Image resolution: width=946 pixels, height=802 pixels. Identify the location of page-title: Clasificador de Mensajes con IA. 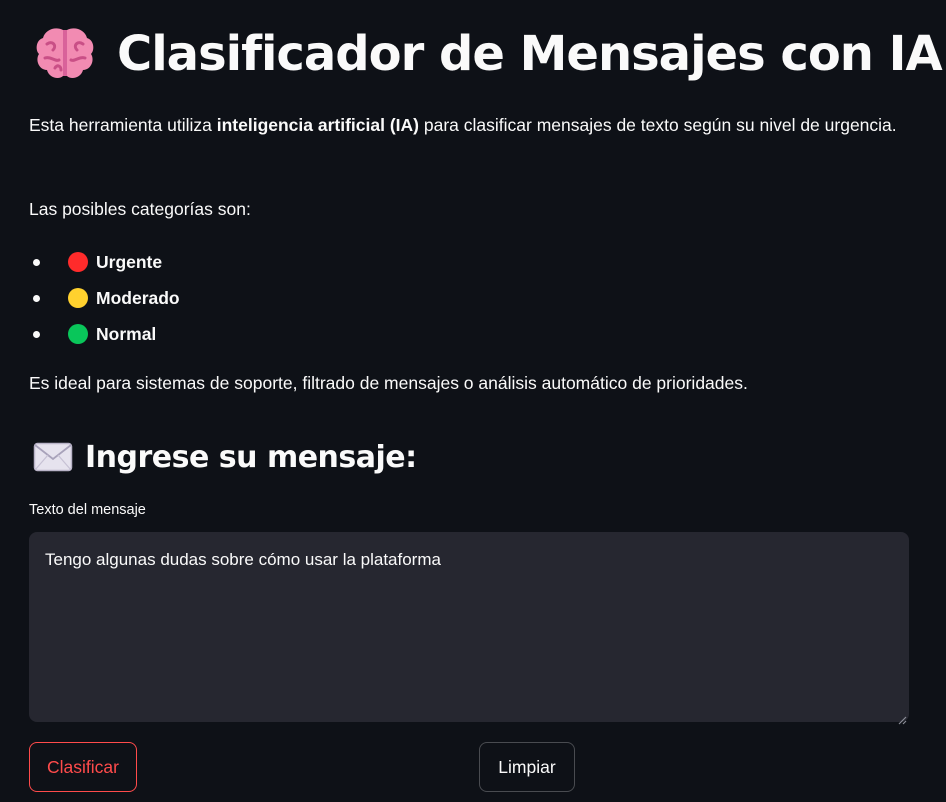
(488, 54).